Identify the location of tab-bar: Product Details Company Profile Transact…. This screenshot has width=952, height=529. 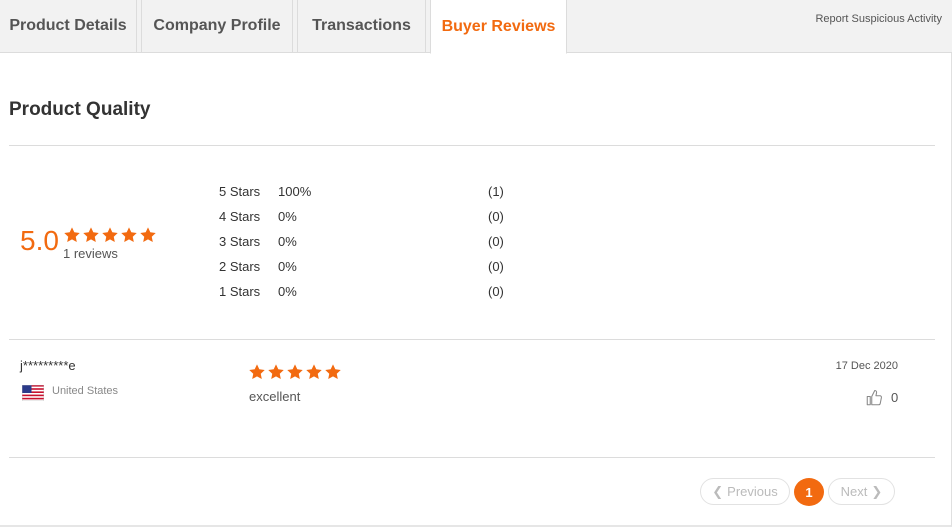
(476, 27).